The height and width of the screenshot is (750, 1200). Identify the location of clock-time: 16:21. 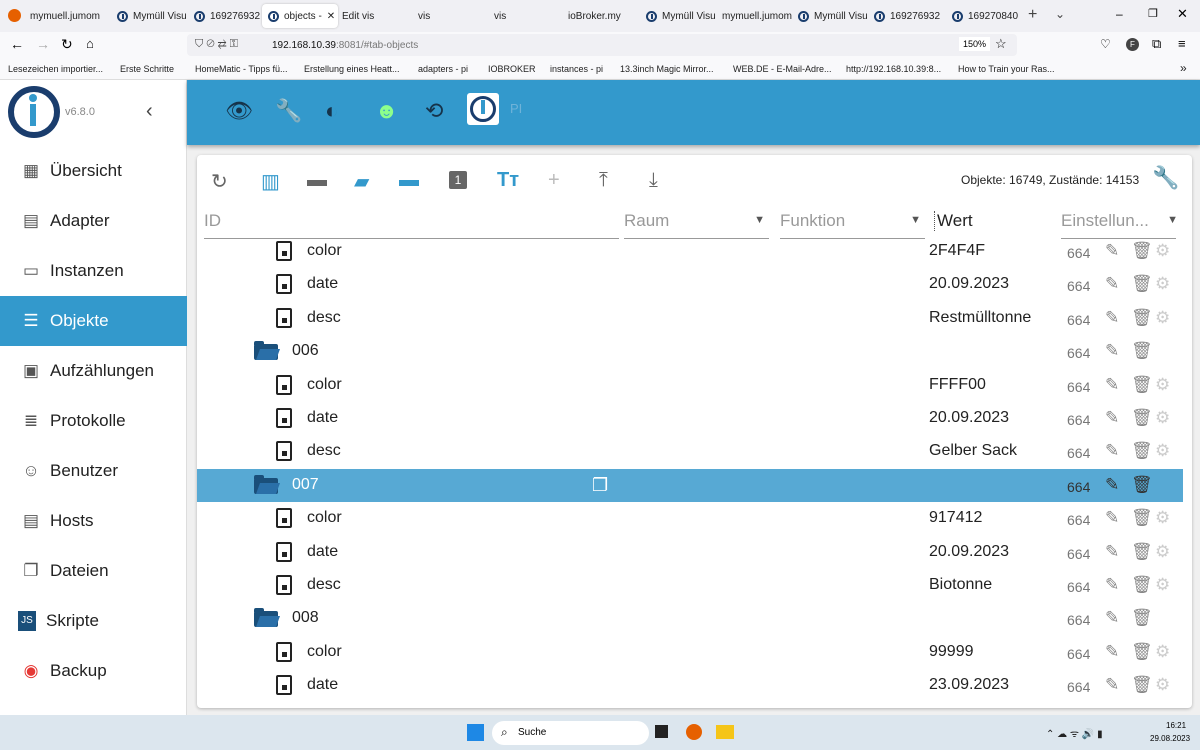
(1176, 725).